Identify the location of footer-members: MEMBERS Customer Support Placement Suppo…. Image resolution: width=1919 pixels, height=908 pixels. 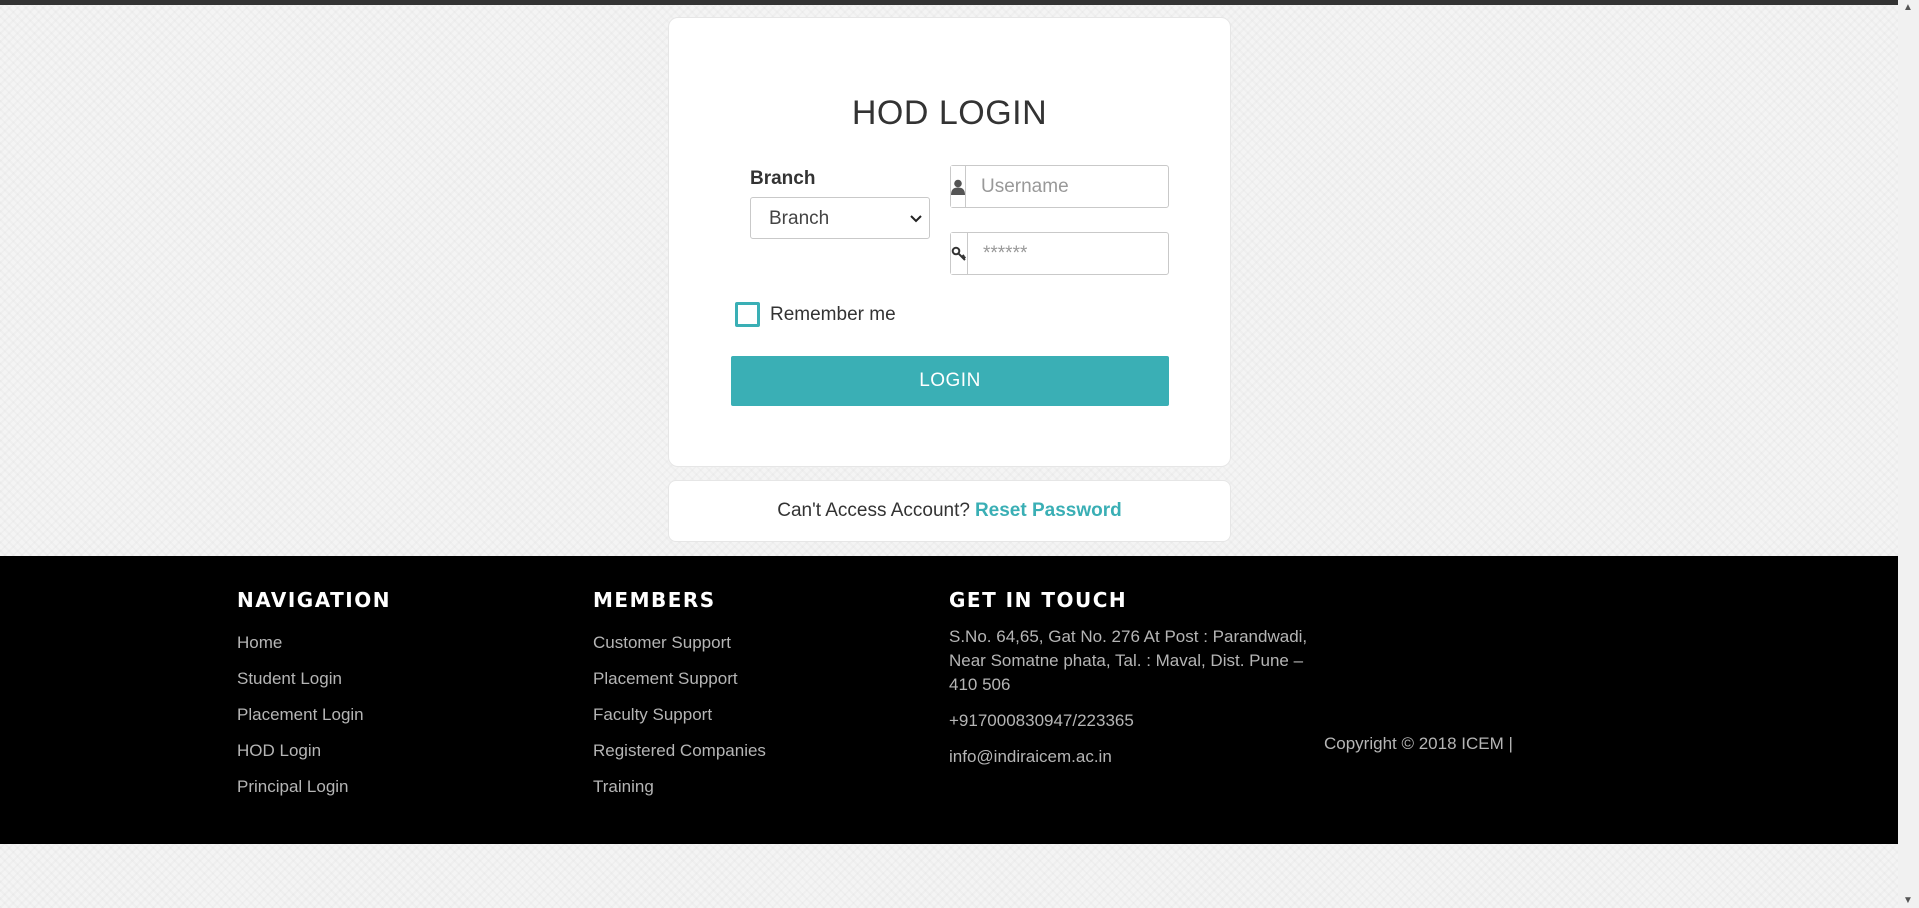
(679, 696).